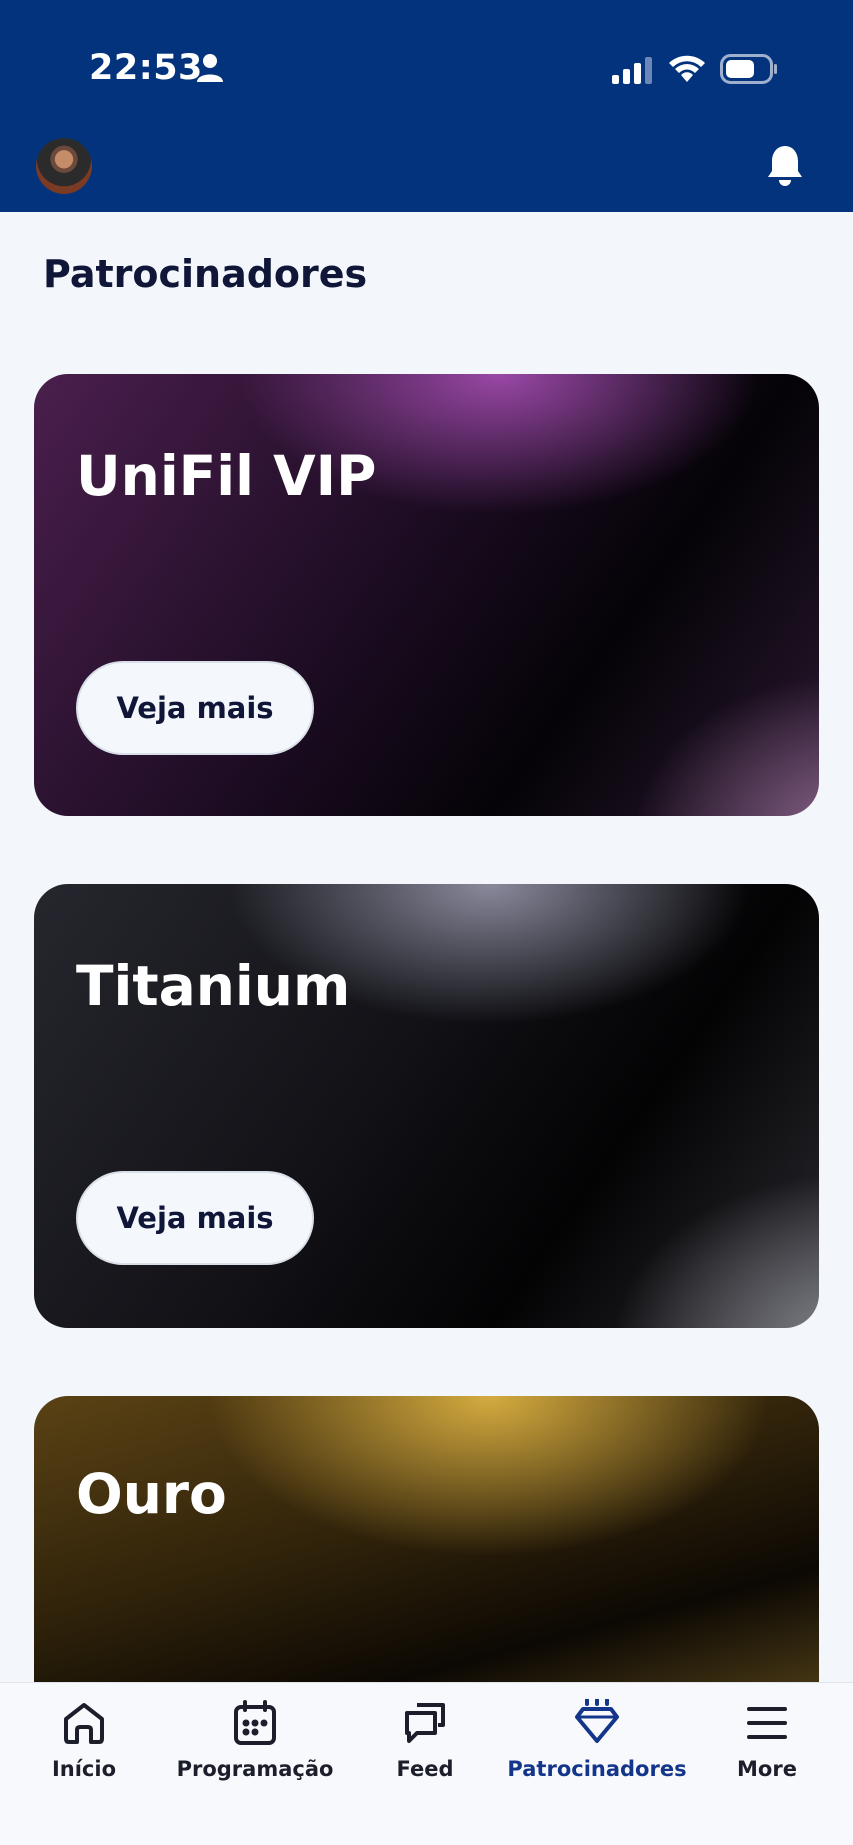 The image size is (853, 1845). What do you see at coordinates (255, 1722) in the screenshot?
I see `calendar-icon` at bounding box center [255, 1722].